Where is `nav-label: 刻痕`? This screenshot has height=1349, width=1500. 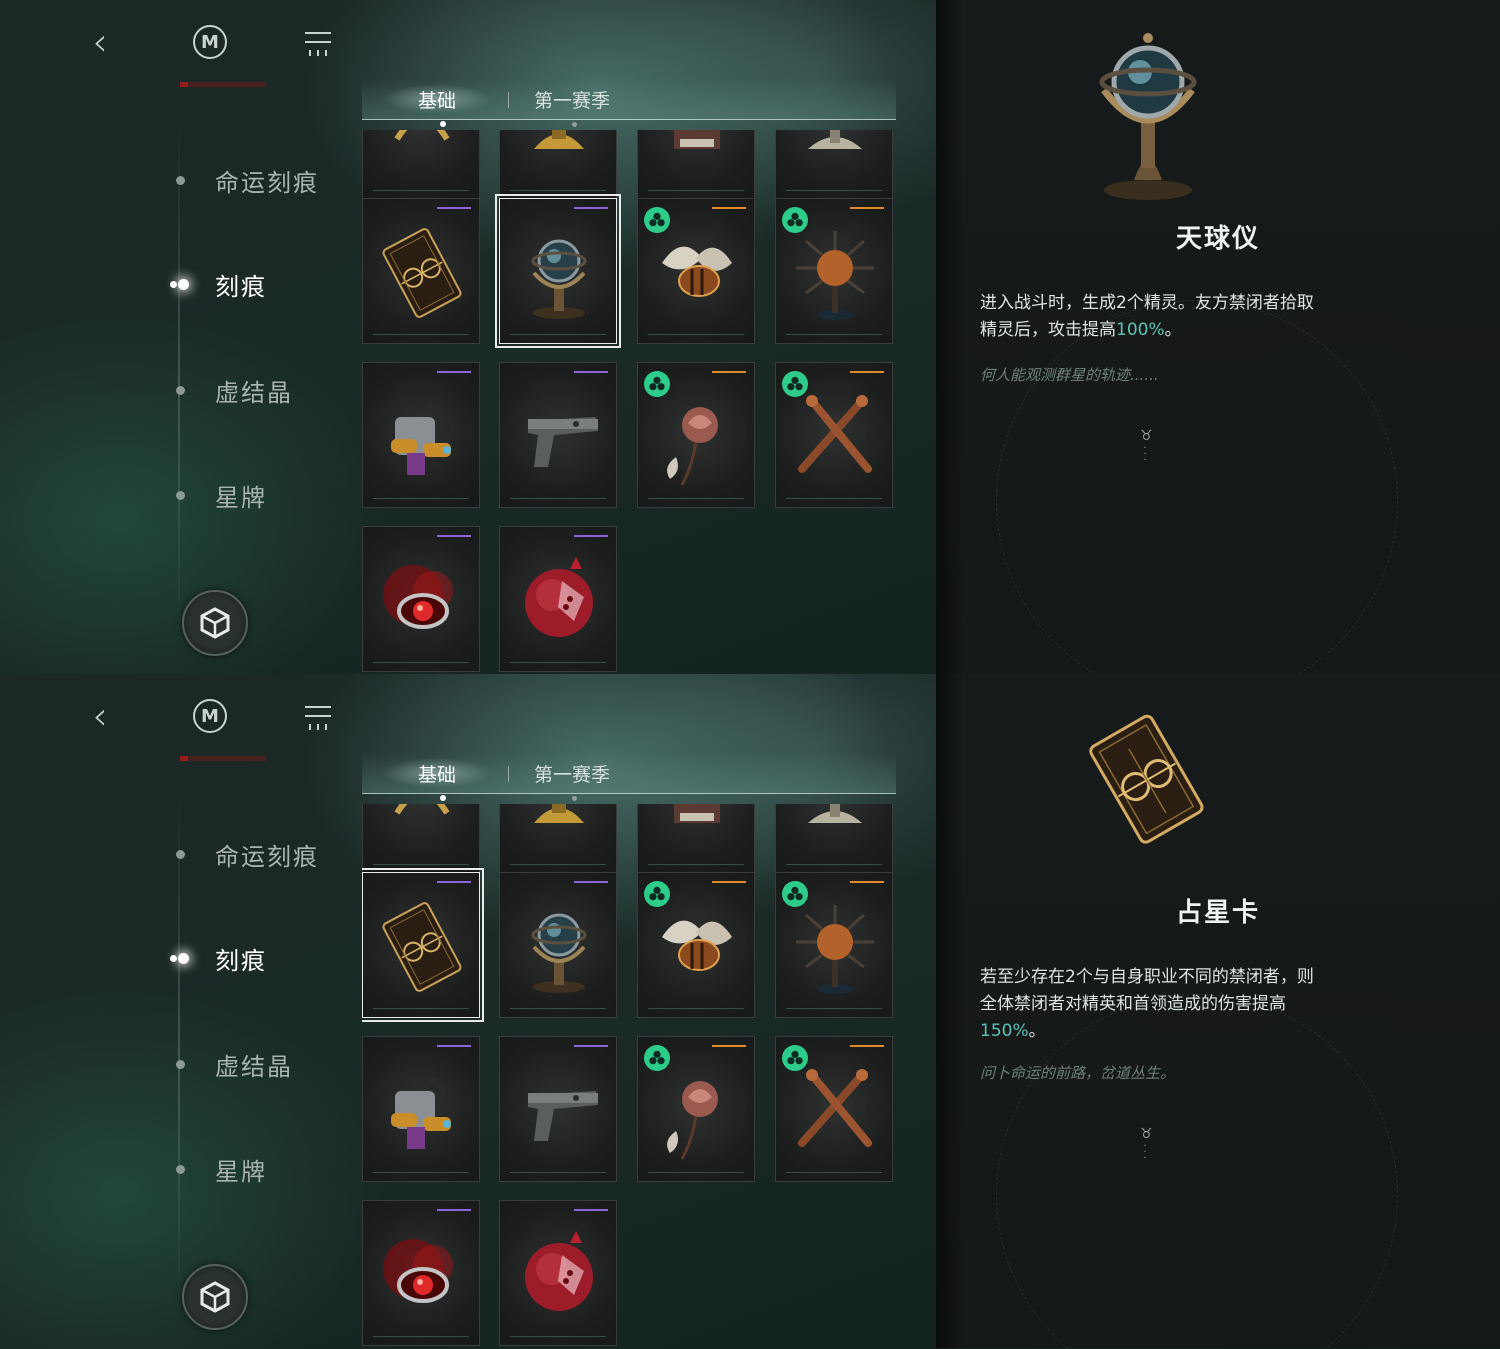 nav-label: 刻痕 is located at coordinates (241, 286).